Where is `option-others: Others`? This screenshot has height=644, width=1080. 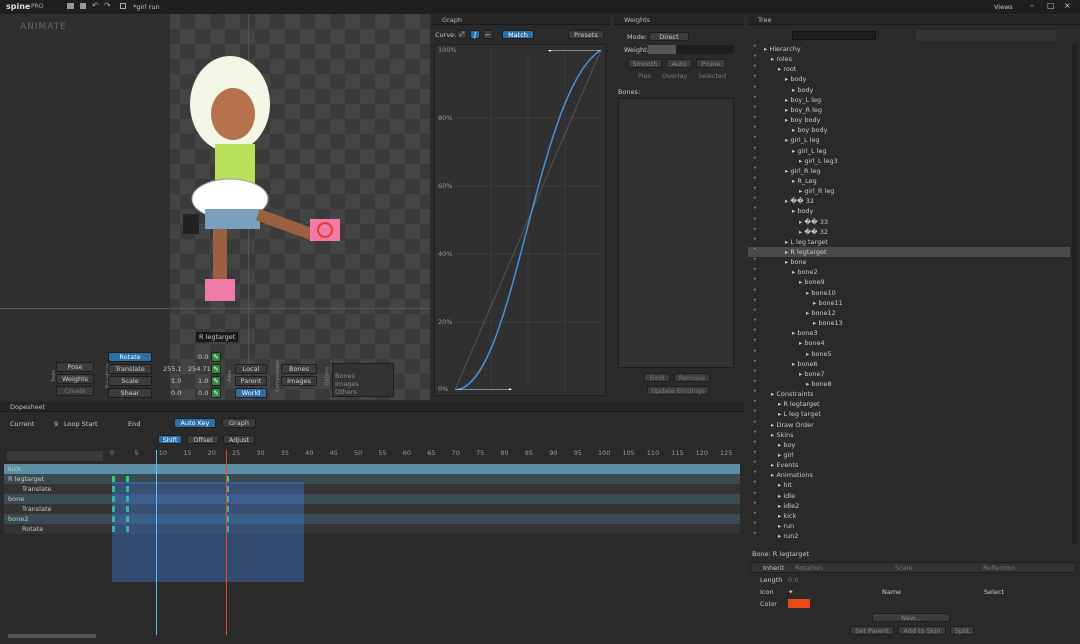 option-others: Others is located at coordinates (346, 392).